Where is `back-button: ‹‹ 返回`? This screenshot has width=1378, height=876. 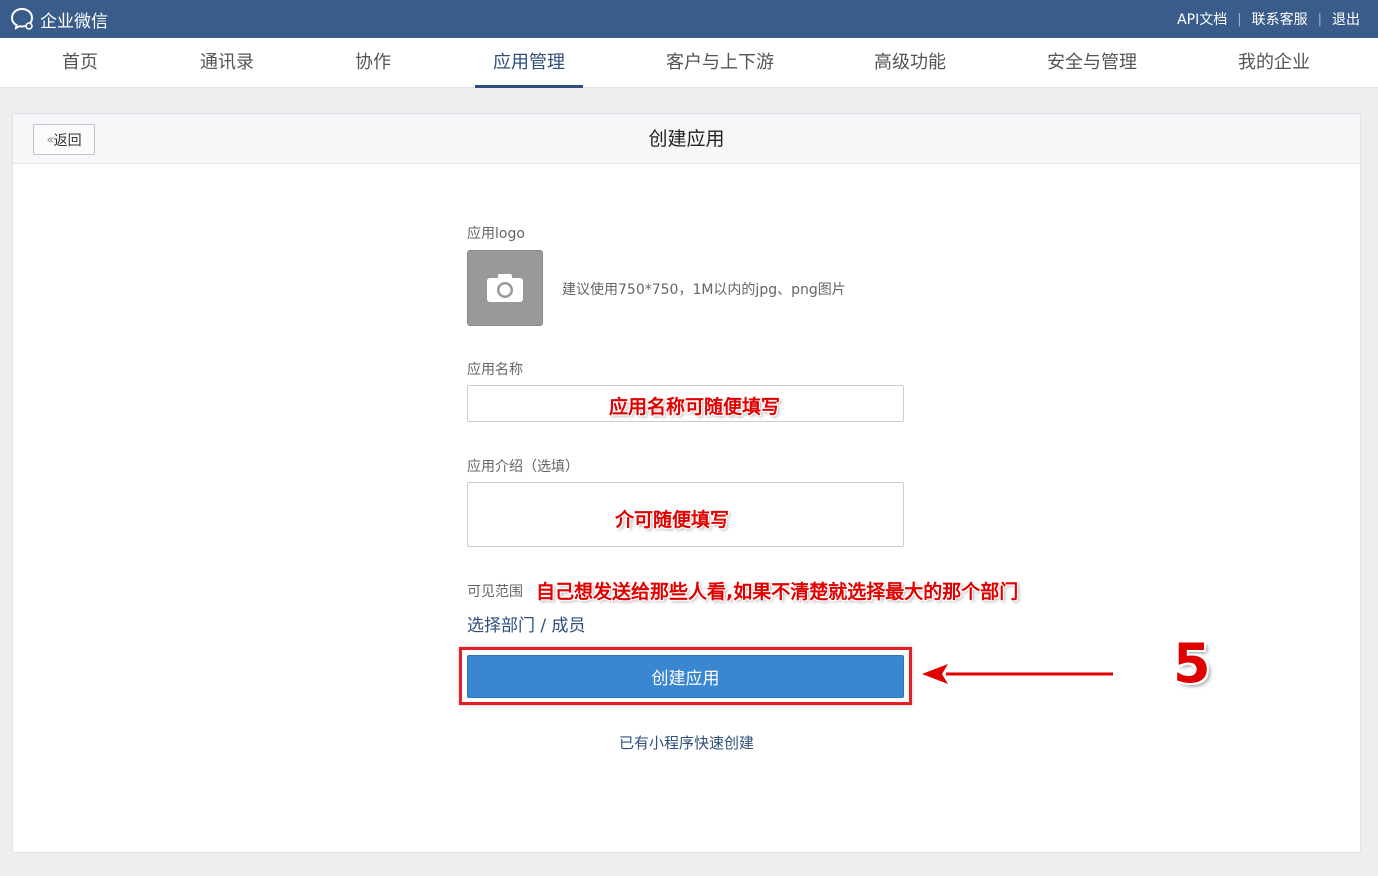 back-button: ‹‹ 返回 is located at coordinates (64, 139).